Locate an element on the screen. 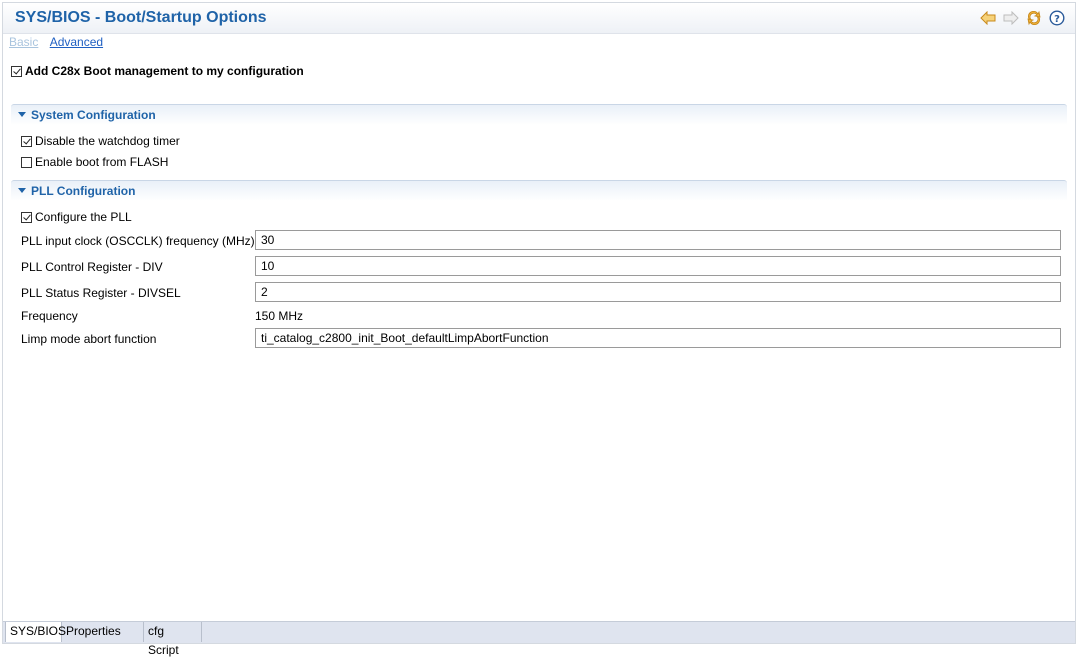 The height and width of the screenshot is (660, 1078). boot-from-flash-checkbox is located at coordinates (26, 162).